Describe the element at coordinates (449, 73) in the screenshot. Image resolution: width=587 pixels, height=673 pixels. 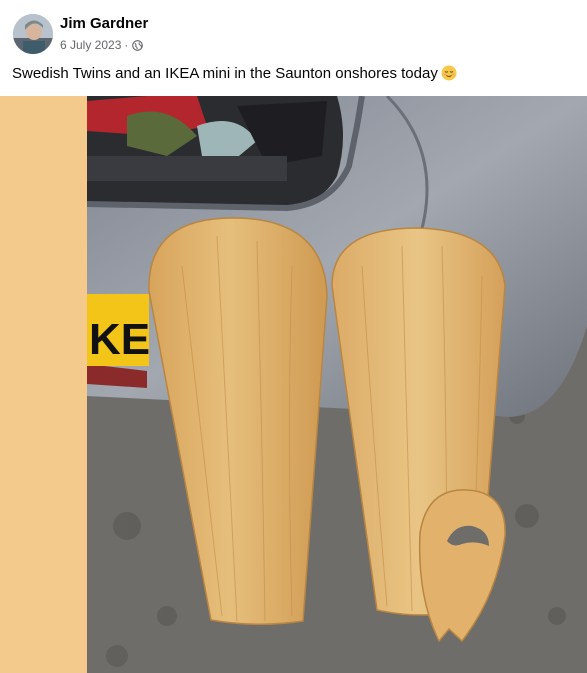
I see `relieved-face-emoji` at that location.